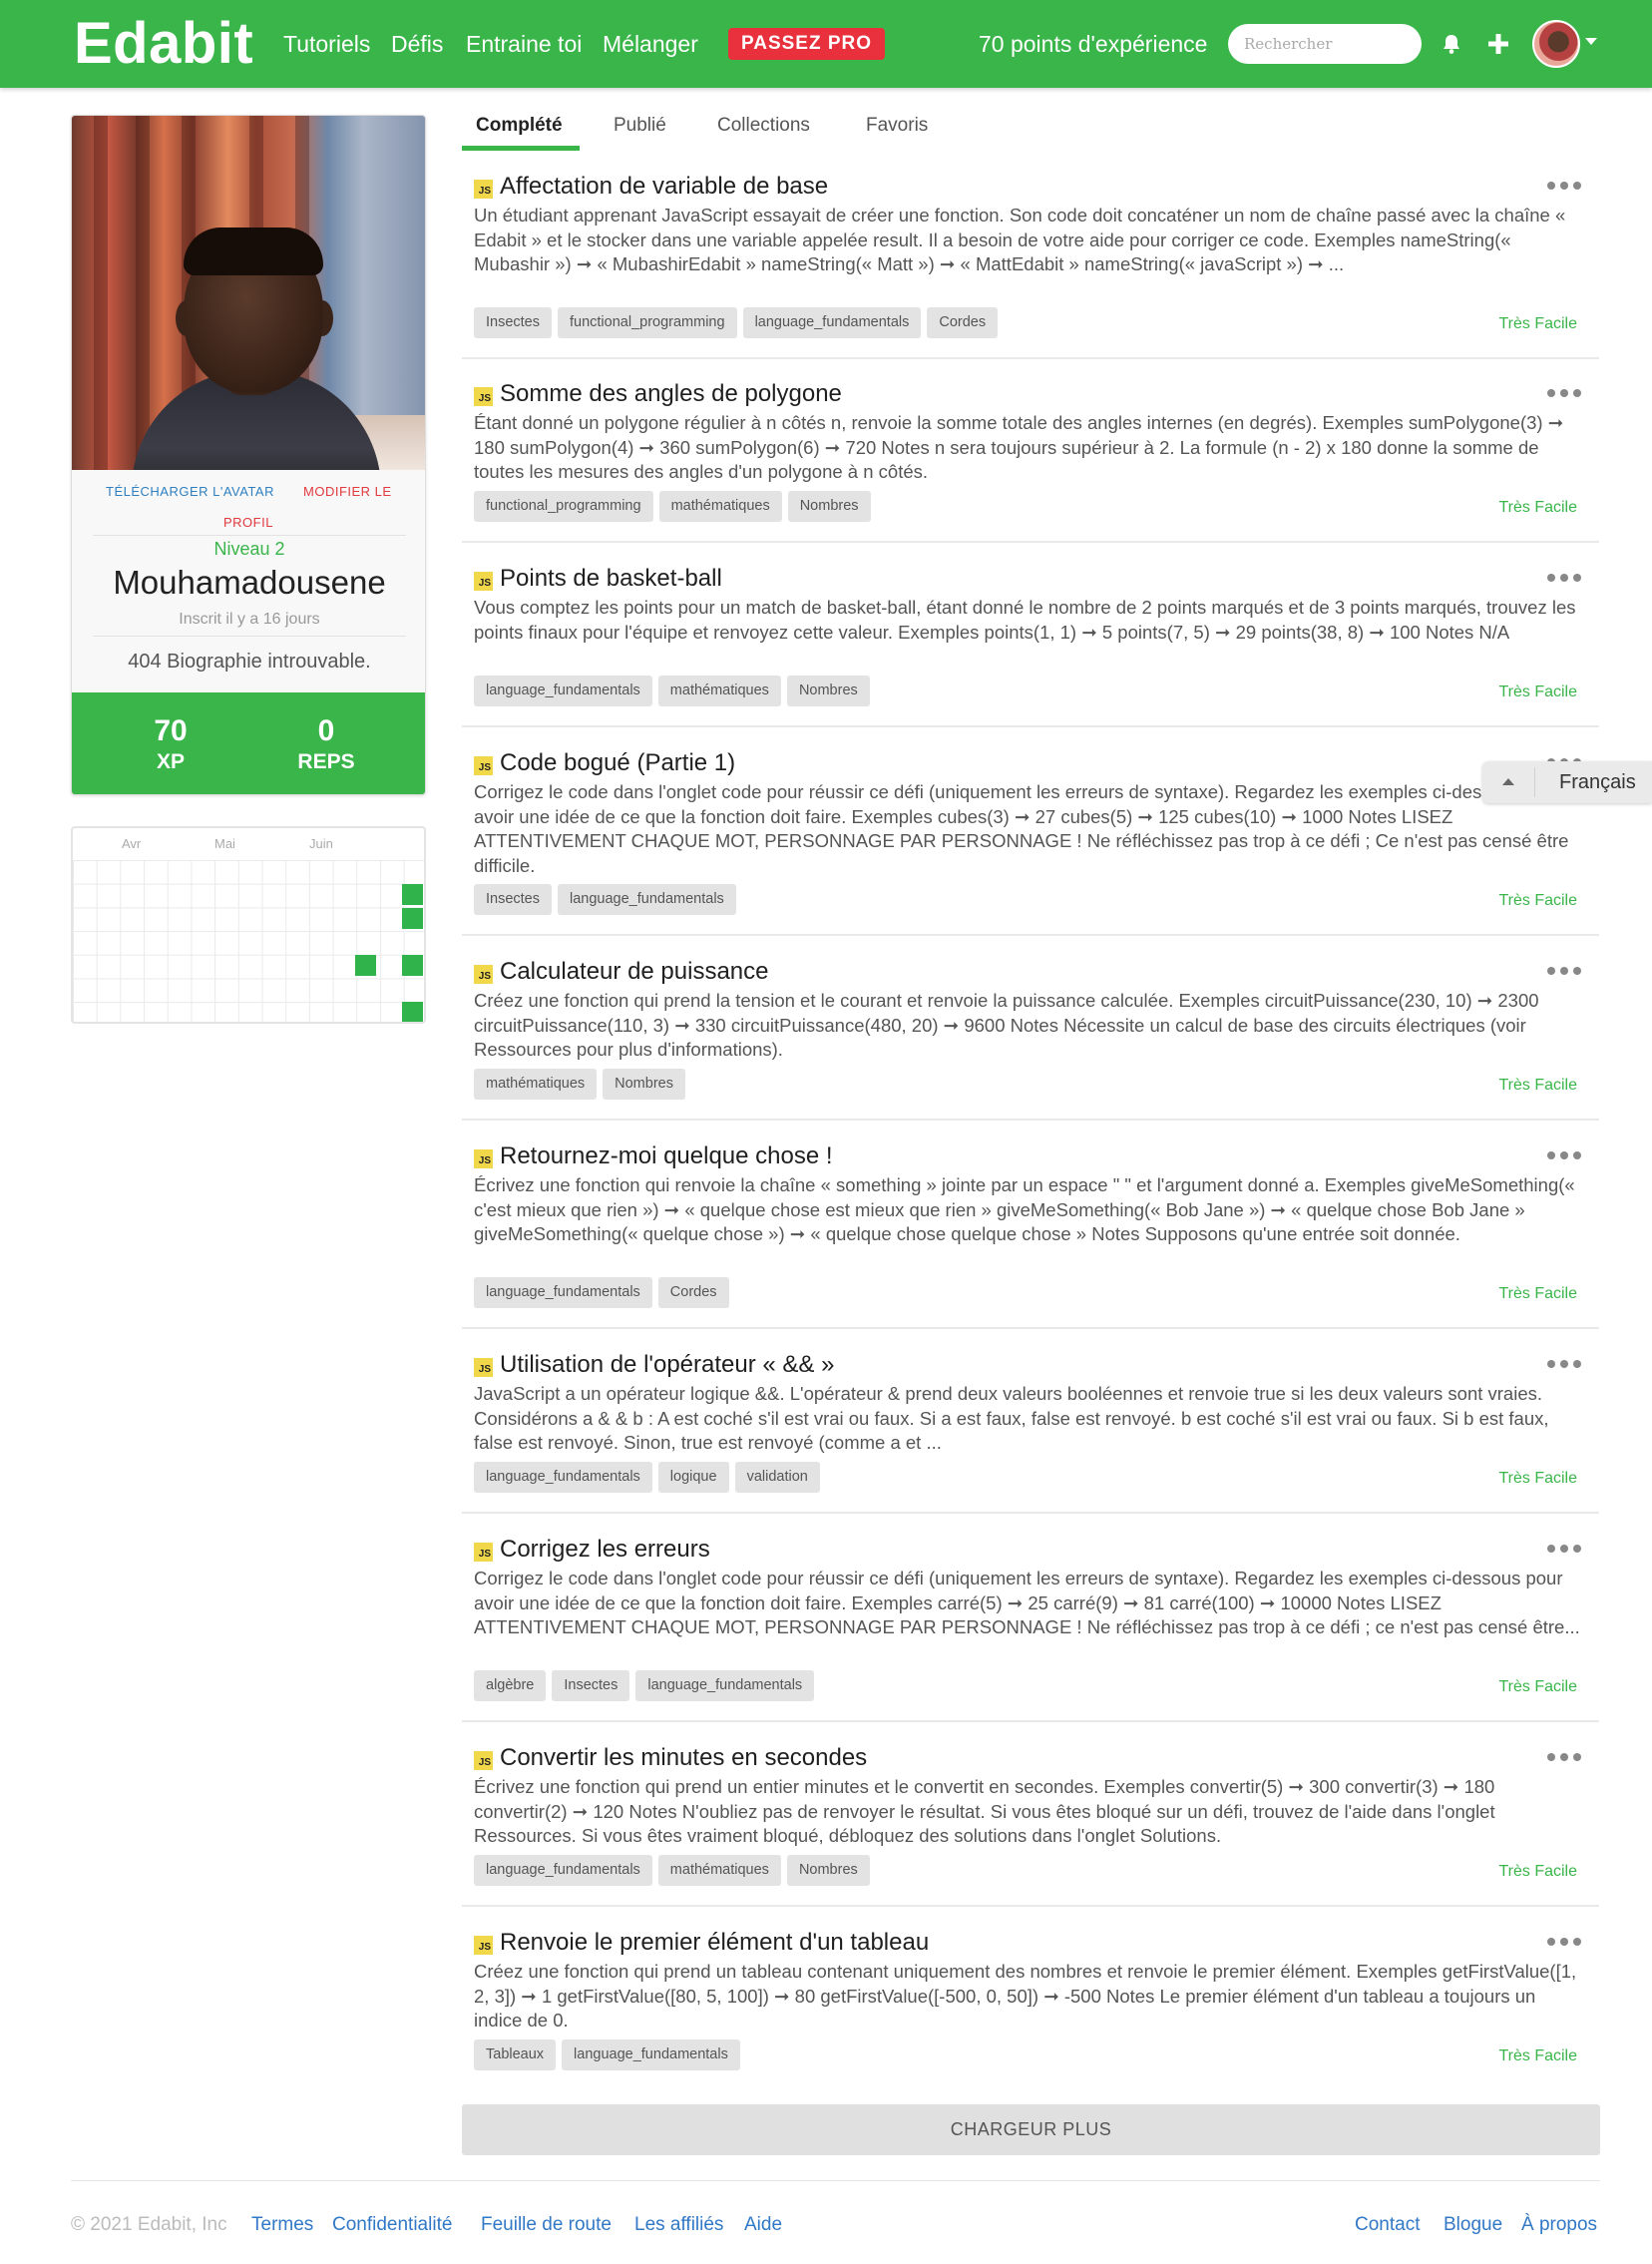 The width and height of the screenshot is (1652, 2264). What do you see at coordinates (684, 1758) in the screenshot?
I see `challenge-title: Convertir les minutes en secondes` at bounding box center [684, 1758].